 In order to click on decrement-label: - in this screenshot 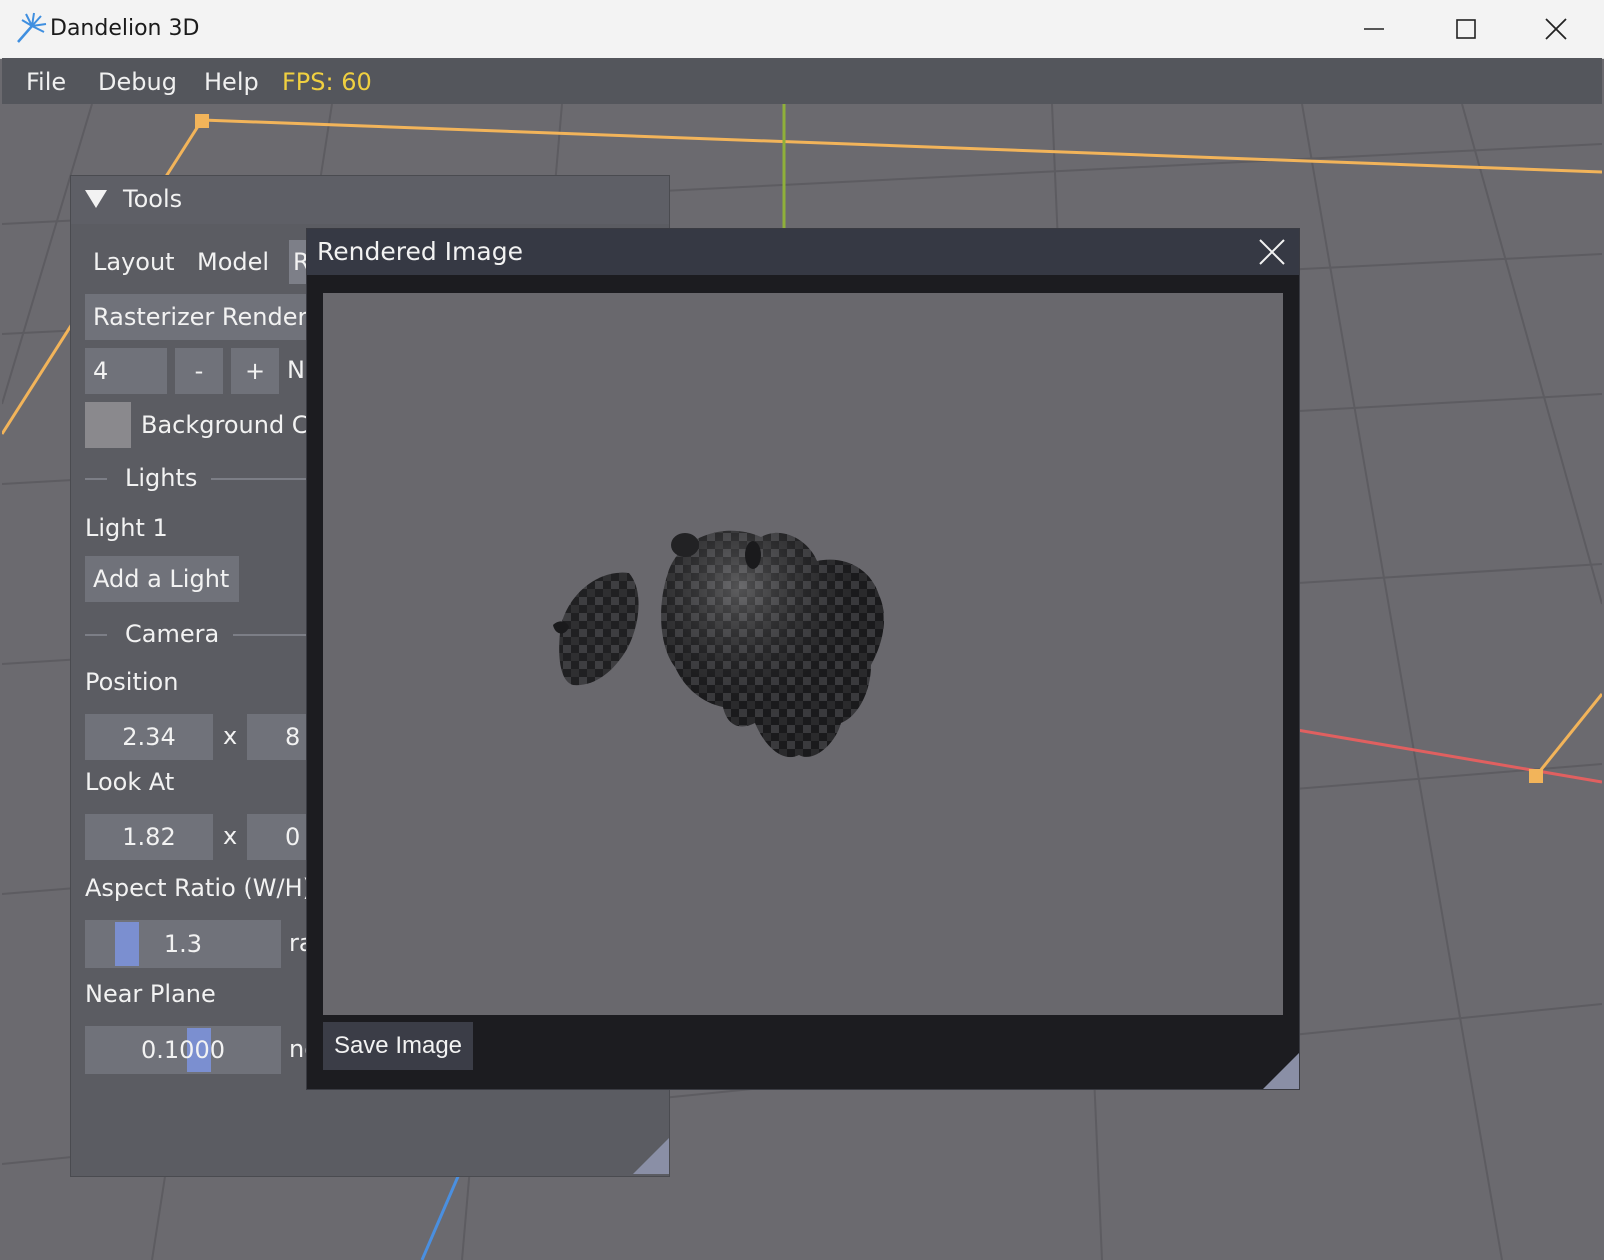, I will do `click(199, 371)`.